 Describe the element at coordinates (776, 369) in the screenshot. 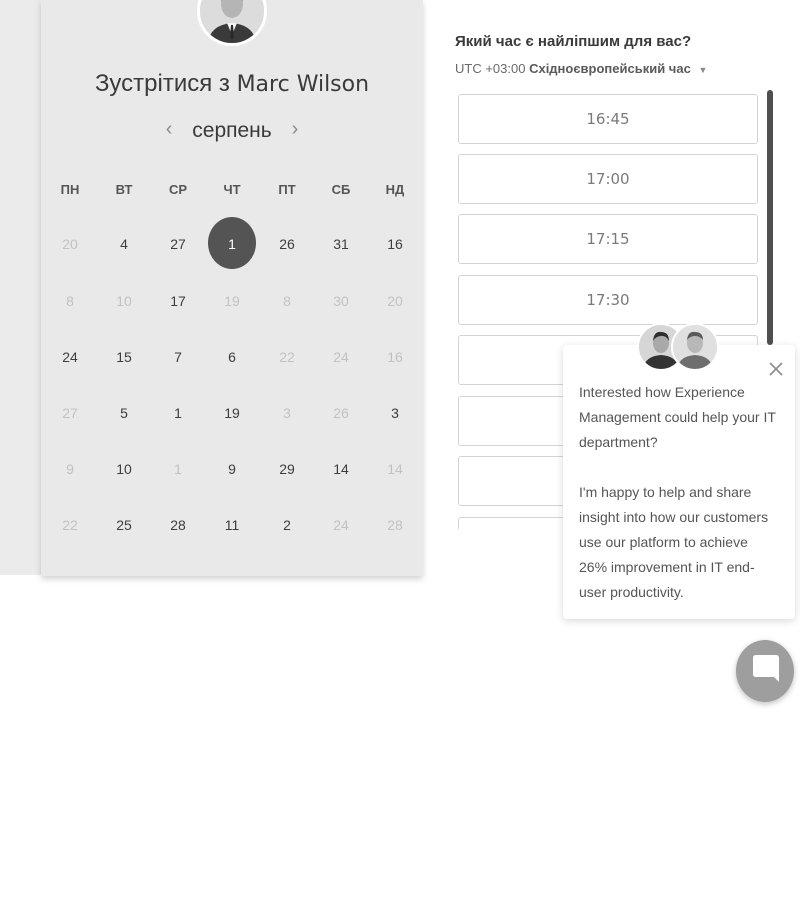

I see `close-icon` at that location.